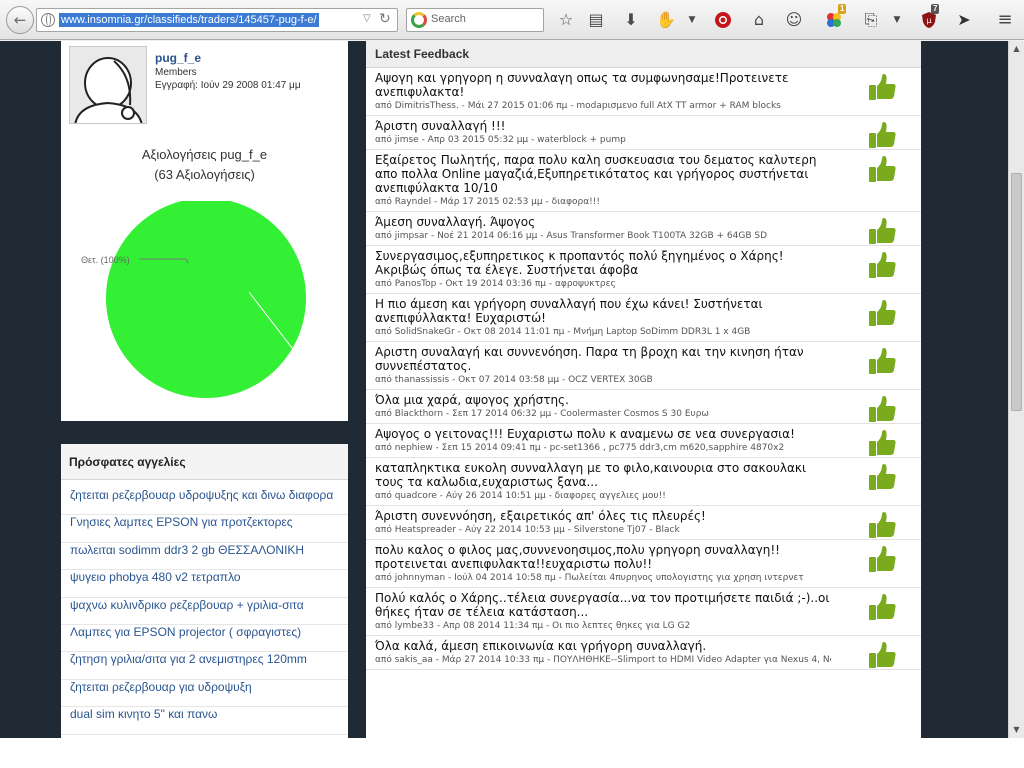  I want to click on recent-listing-link: Λαμπες για EPSON projector ( σφραγιστες), so click(204, 639).